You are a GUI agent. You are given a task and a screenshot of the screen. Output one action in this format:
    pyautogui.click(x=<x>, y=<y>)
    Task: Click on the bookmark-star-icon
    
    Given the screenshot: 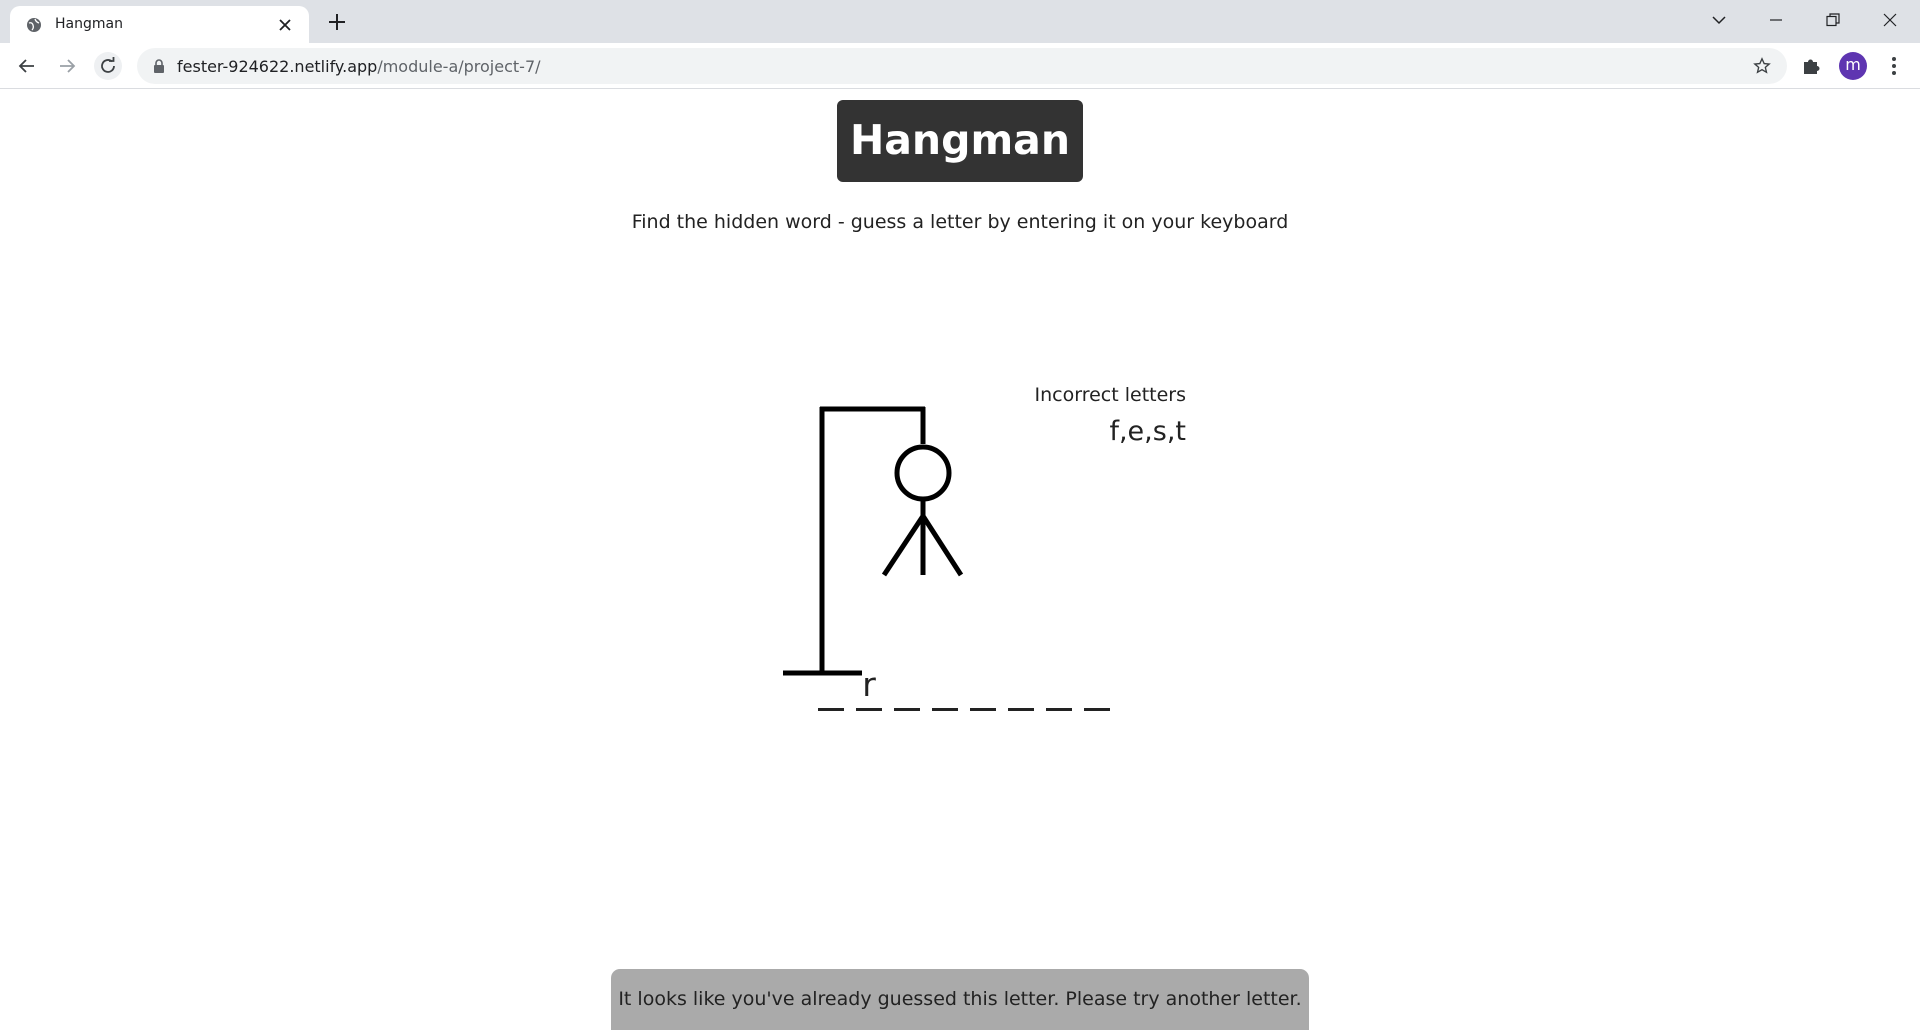 What is the action you would take?
    pyautogui.click(x=1762, y=66)
    